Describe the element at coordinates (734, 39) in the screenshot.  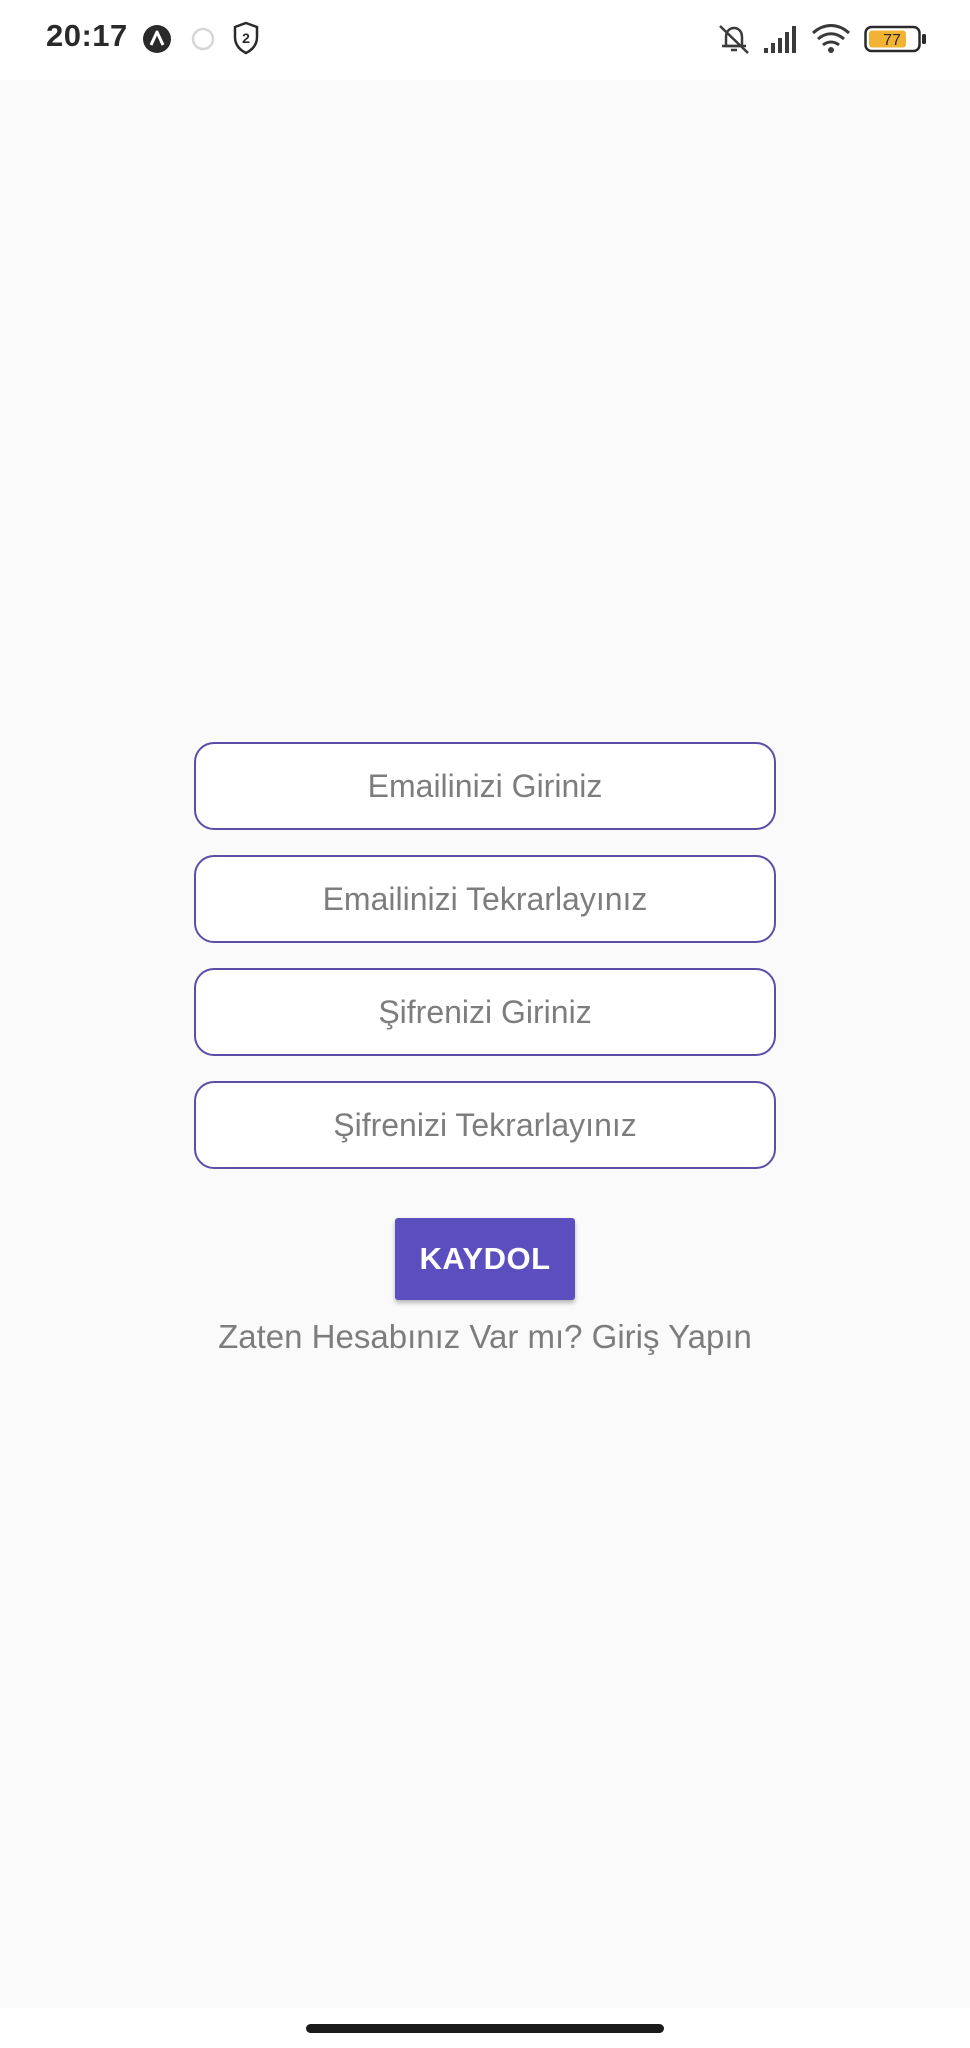
I see `bell-muted-icon` at that location.